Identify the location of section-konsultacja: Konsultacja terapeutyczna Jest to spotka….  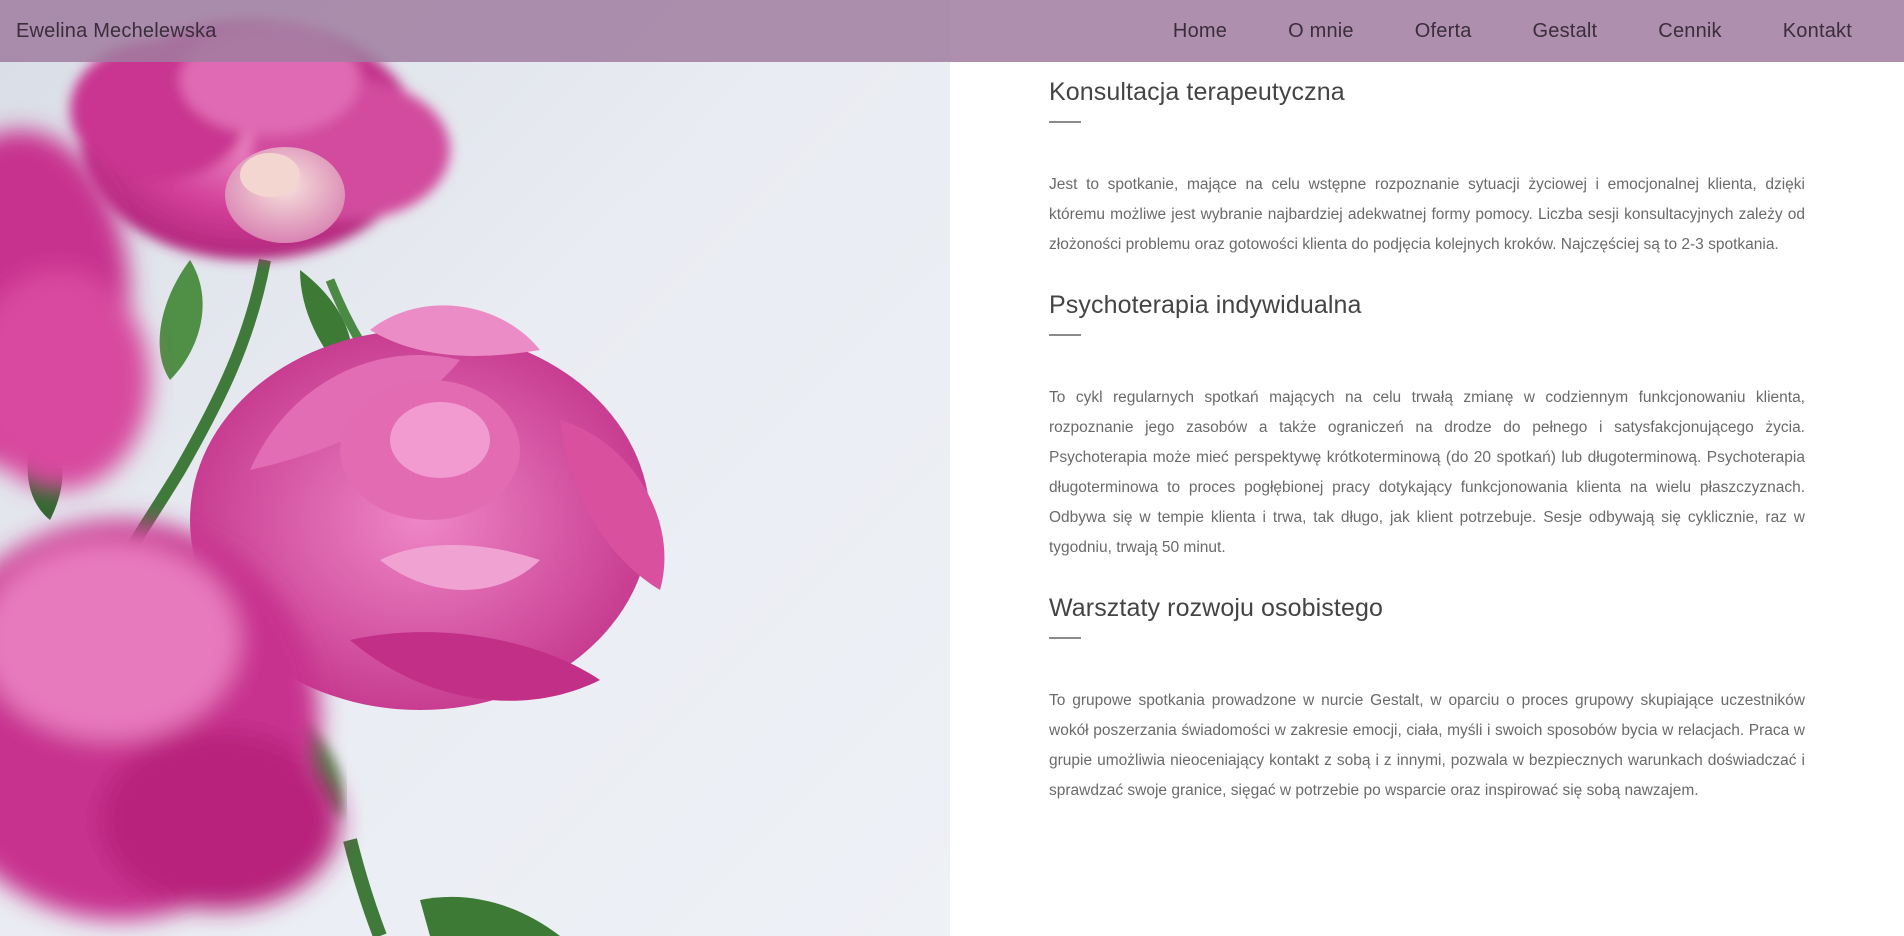
(1427, 161).